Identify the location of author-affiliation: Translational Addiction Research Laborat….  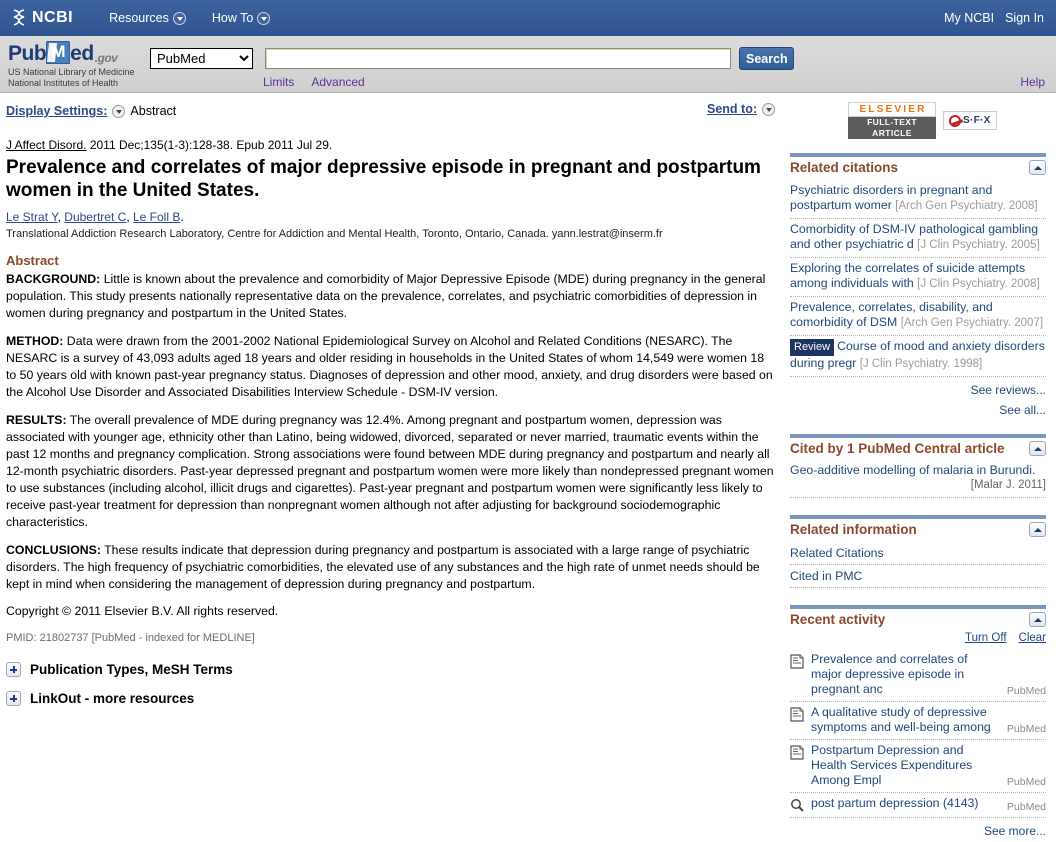
(334, 234).